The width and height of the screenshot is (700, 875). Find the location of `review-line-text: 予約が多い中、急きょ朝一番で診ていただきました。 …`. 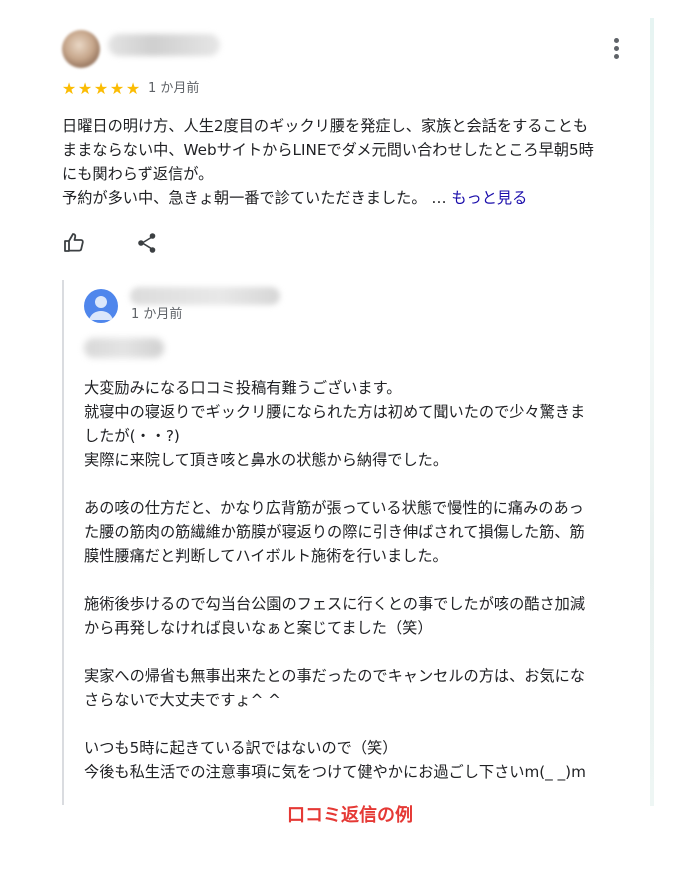

review-line-text: 予約が多い中、急きょ朝一番で診ていただきました。 … is located at coordinates (257, 198).